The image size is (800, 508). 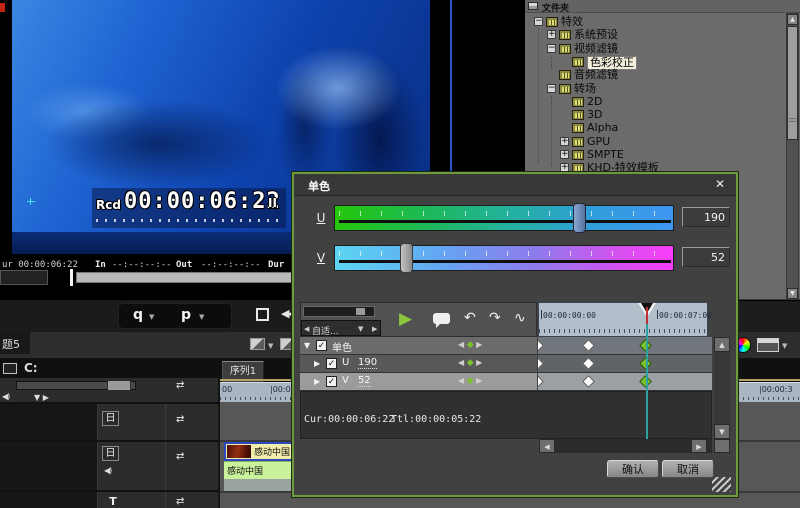 What do you see at coordinates (654, 62) in the screenshot?
I see `tree-item-色彩校正: 色彩校正` at bounding box center [654, 62].